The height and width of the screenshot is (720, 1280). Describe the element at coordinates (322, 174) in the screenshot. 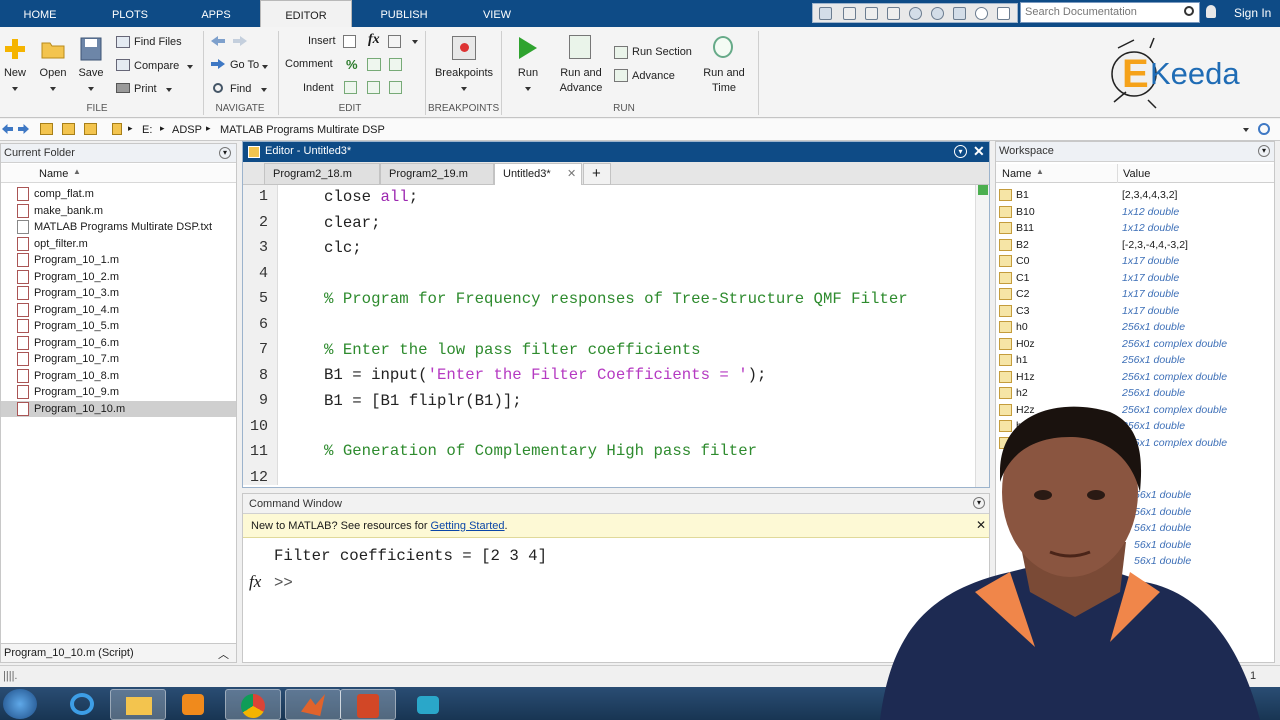

I see `tab-program2-18: Program2_18.m` at that location.